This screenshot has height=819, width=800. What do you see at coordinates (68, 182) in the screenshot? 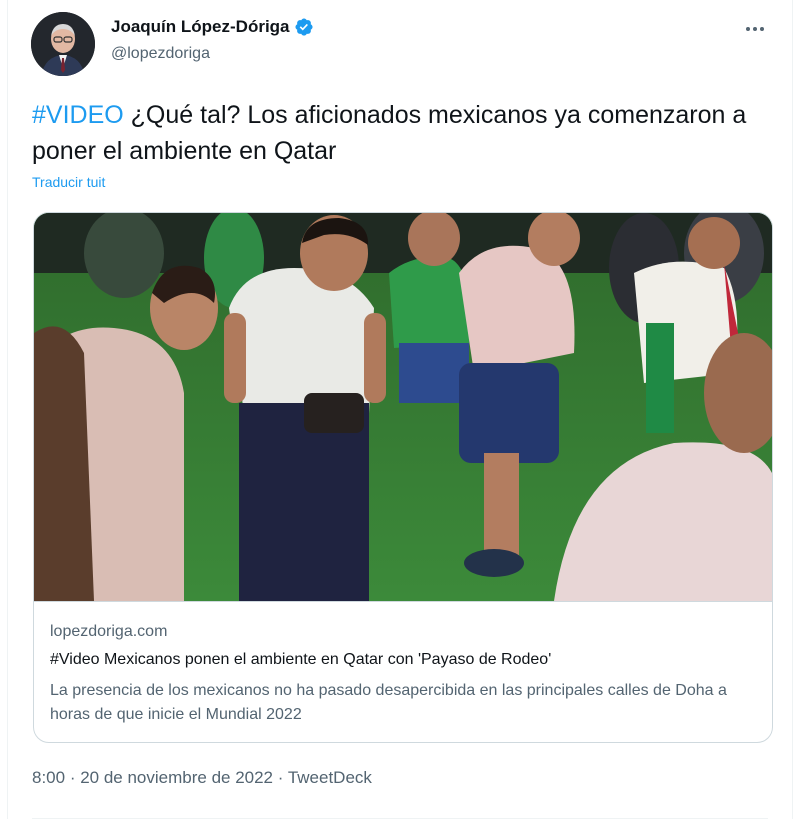
I see `translate-tweet-link: Traducir tuit` at bounding box center [68, 182].